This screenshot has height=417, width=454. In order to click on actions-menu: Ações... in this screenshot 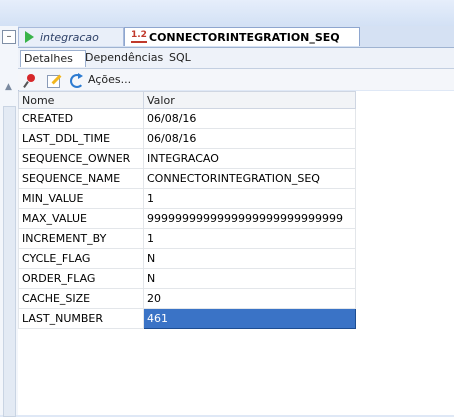, I will do `click(109, 79)`.